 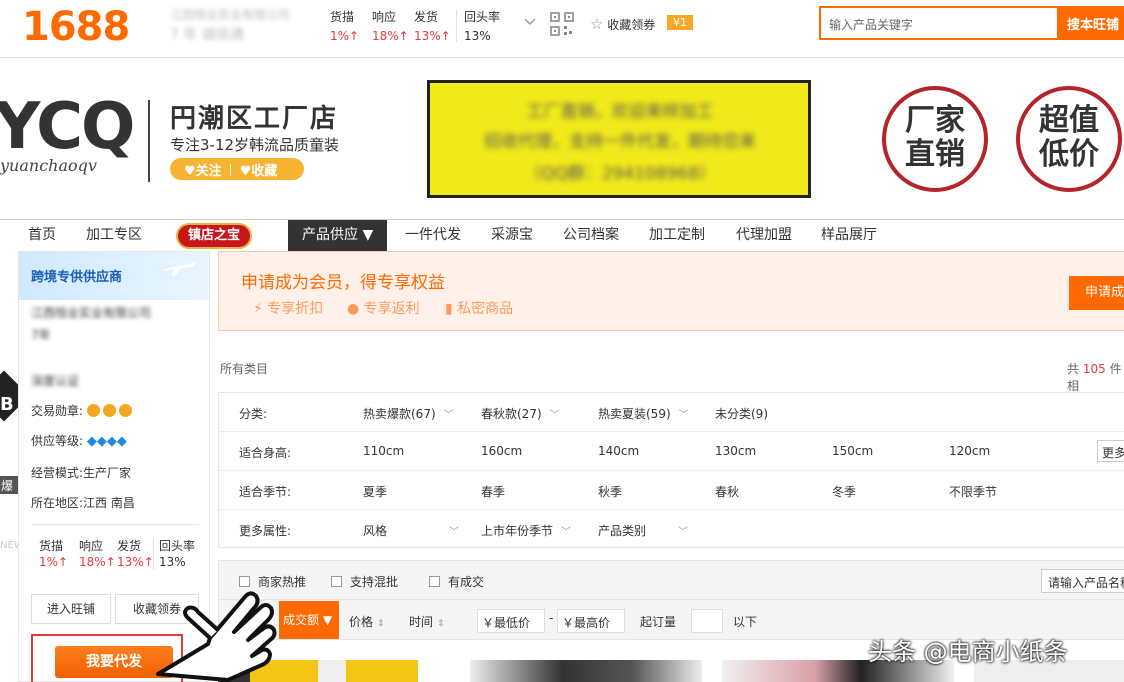 What do you see at coordinates (849, 235) in the screenshot?
I see `nav-samples: 样品展厅` at bounding box center [849, 235].